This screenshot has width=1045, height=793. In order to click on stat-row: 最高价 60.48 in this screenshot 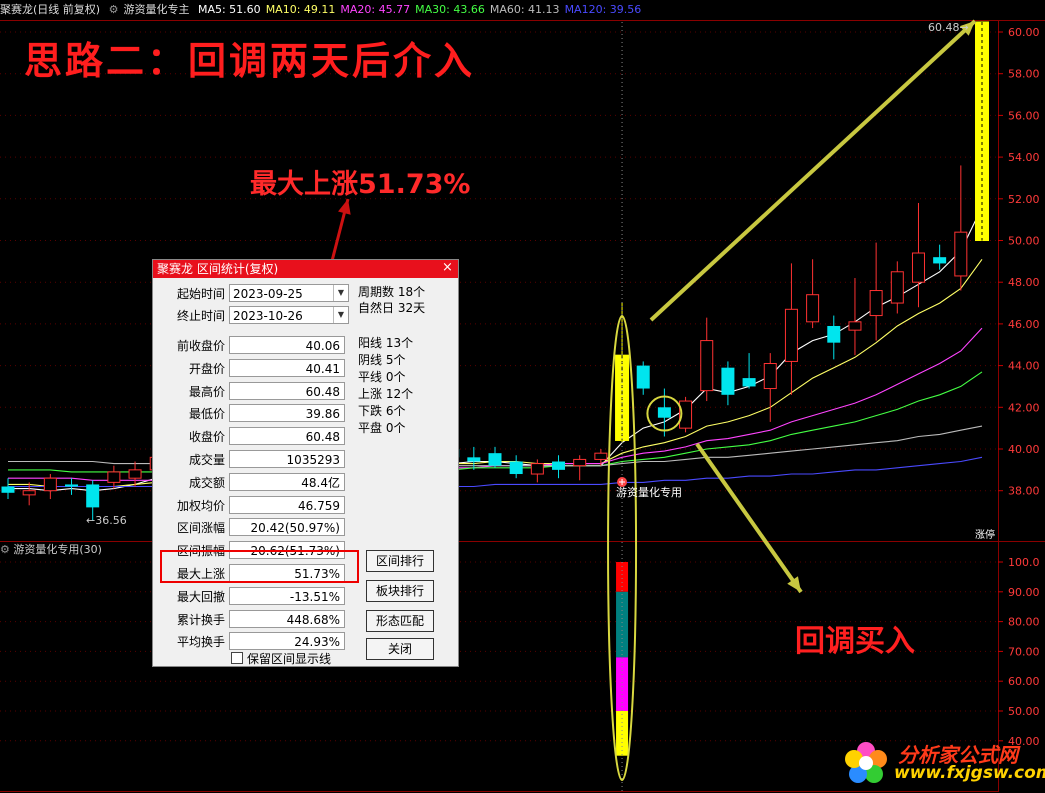, I will do `click(253, 391)`.